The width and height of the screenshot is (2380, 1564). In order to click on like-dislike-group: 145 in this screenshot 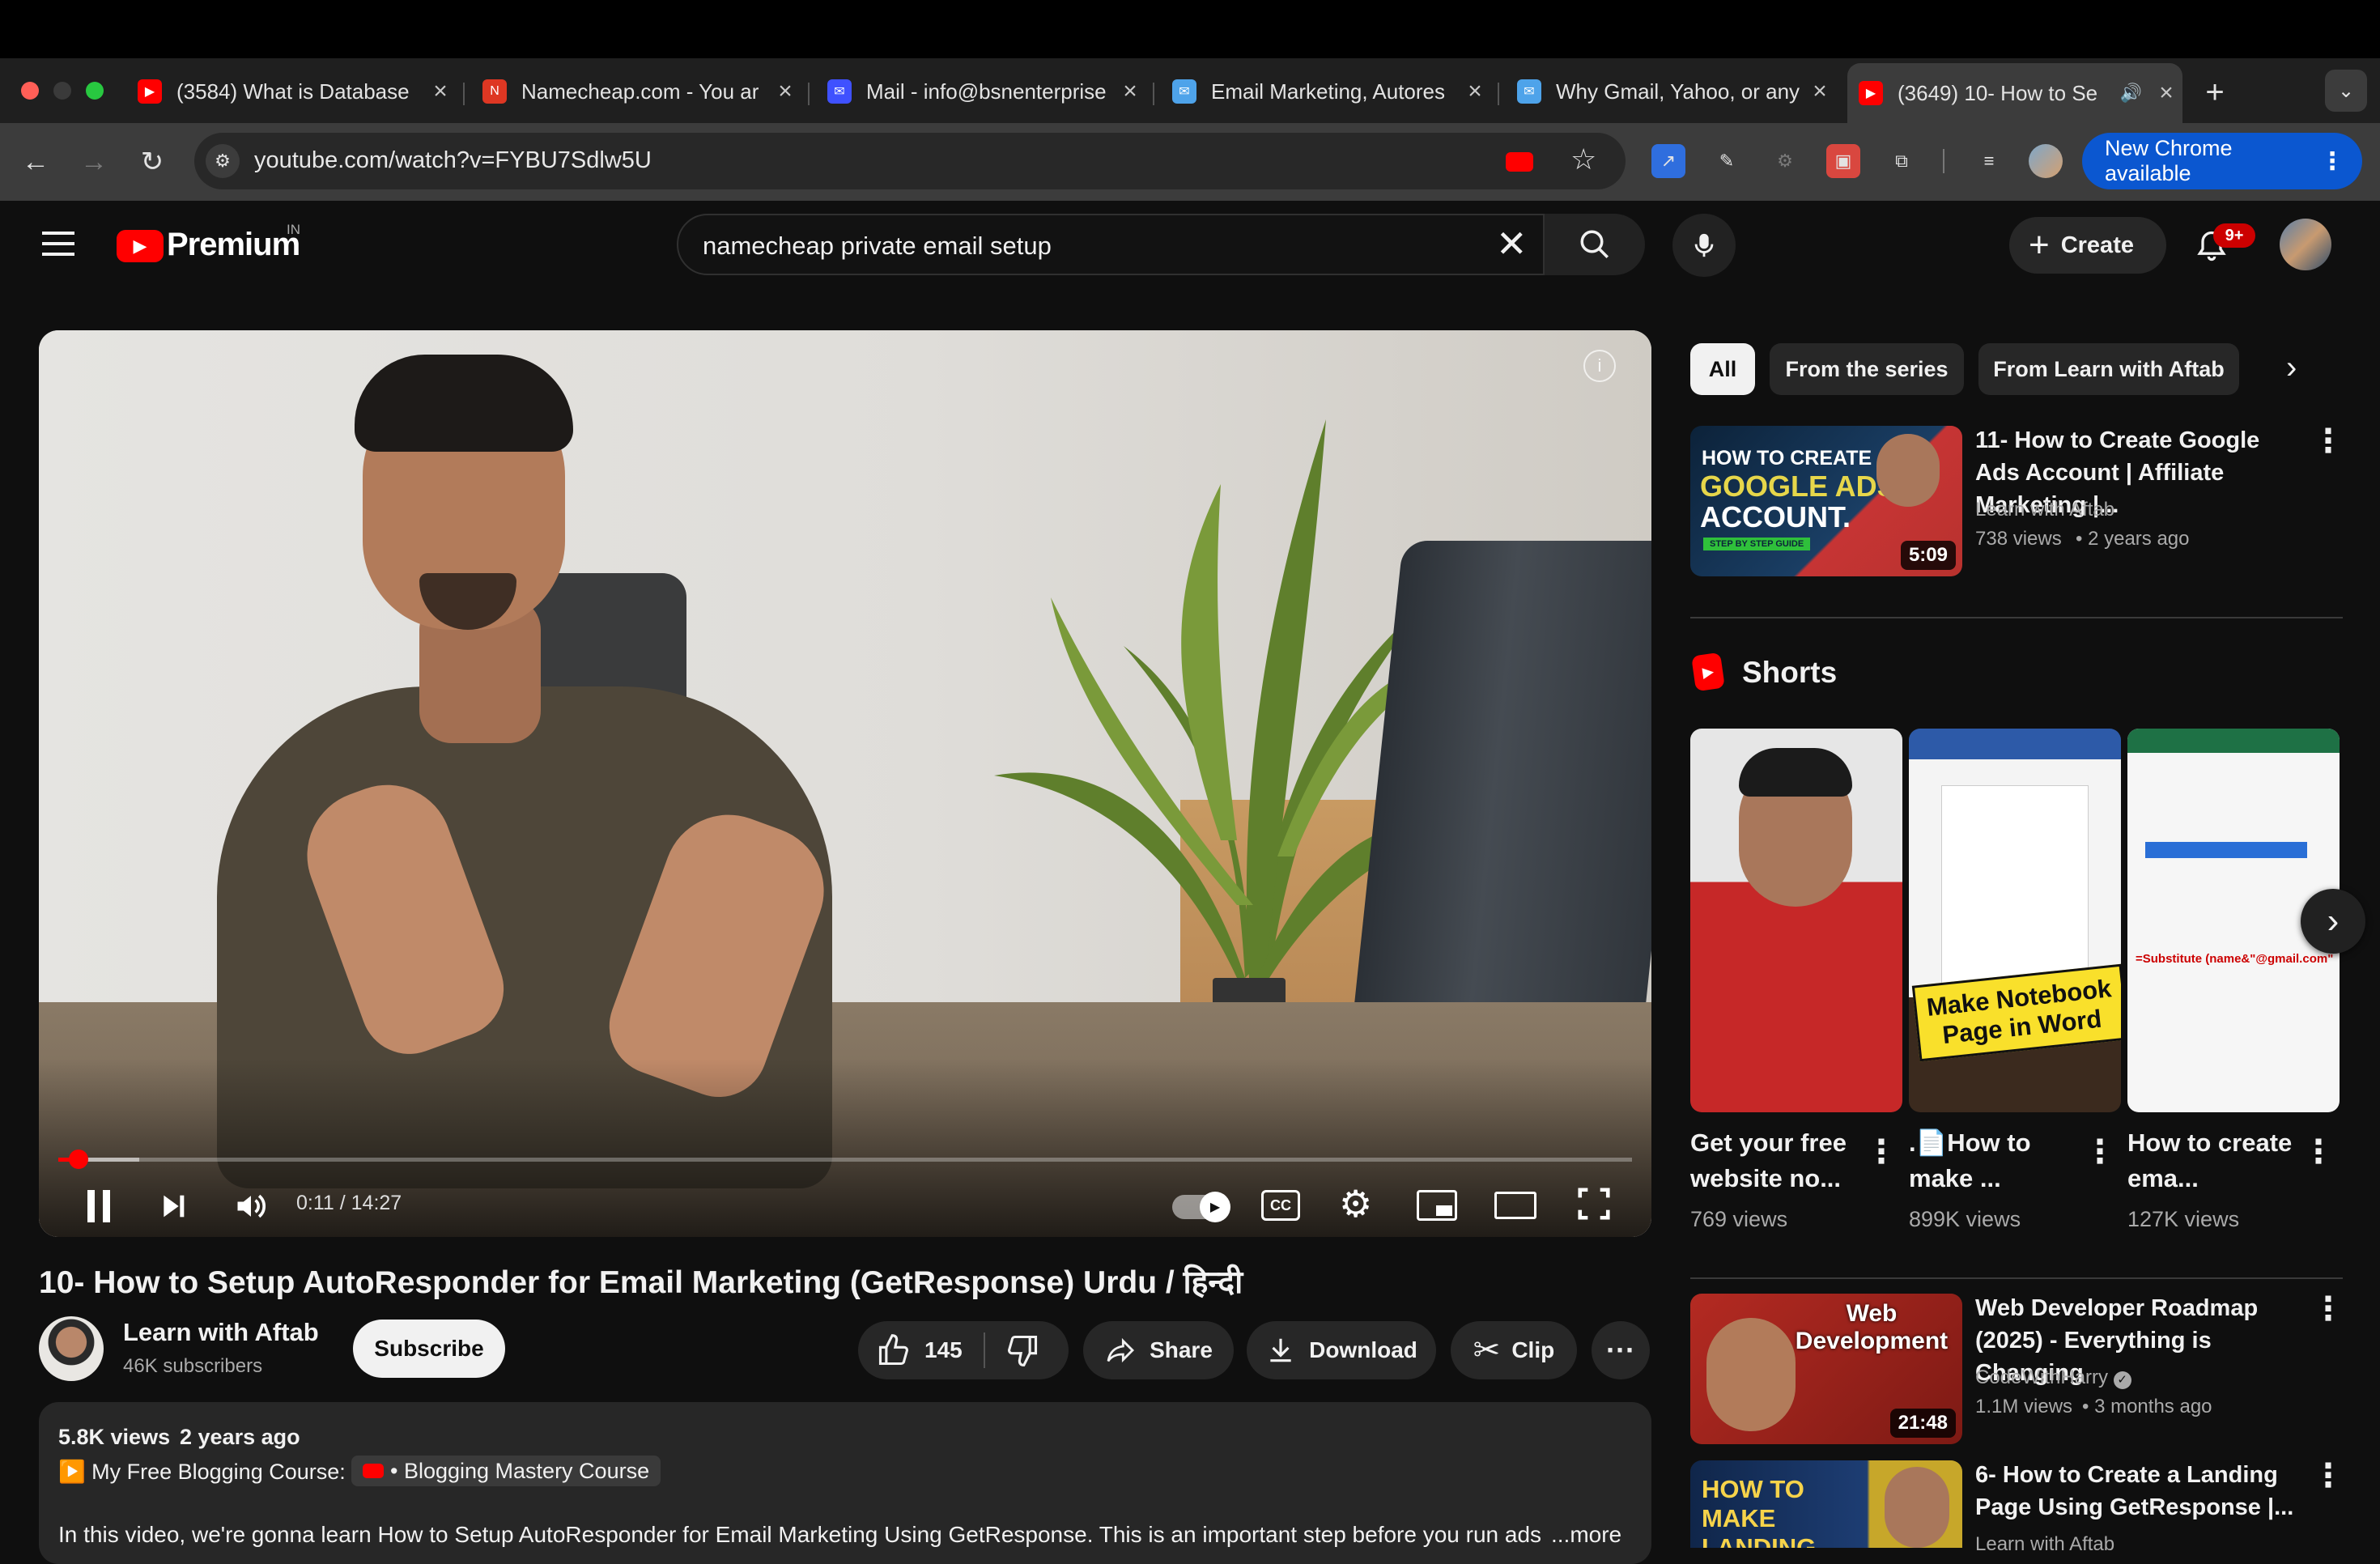, I will do `click(963, 1350)`.